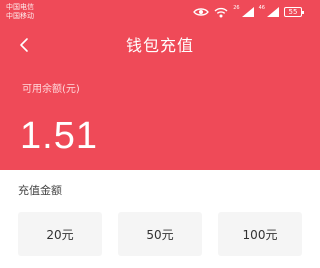  Describe the element at coordinates (221, 12) in the screenshot. I see `wifi-icon` at that location.